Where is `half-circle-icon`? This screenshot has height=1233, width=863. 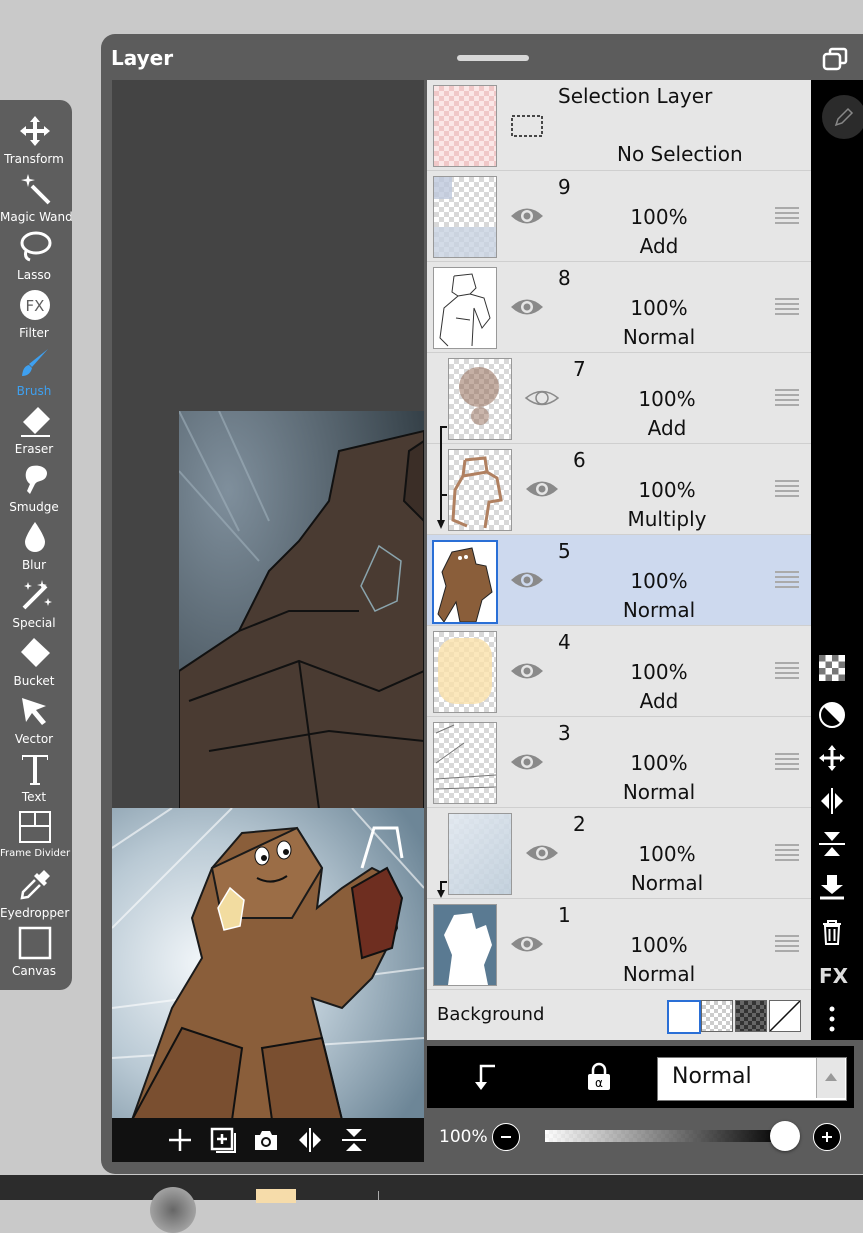 half-circle-icon is located at coordinates (832, 715).